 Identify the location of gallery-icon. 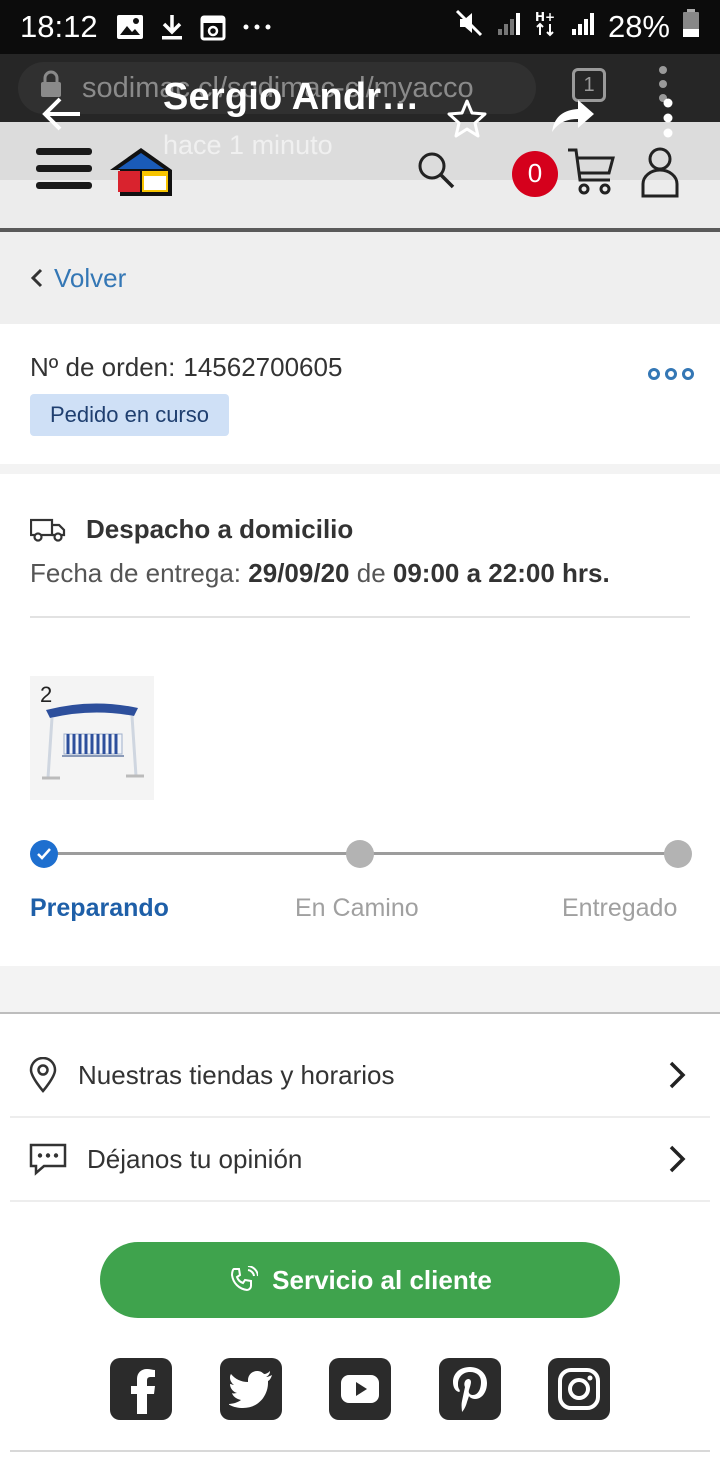
(130, 27).